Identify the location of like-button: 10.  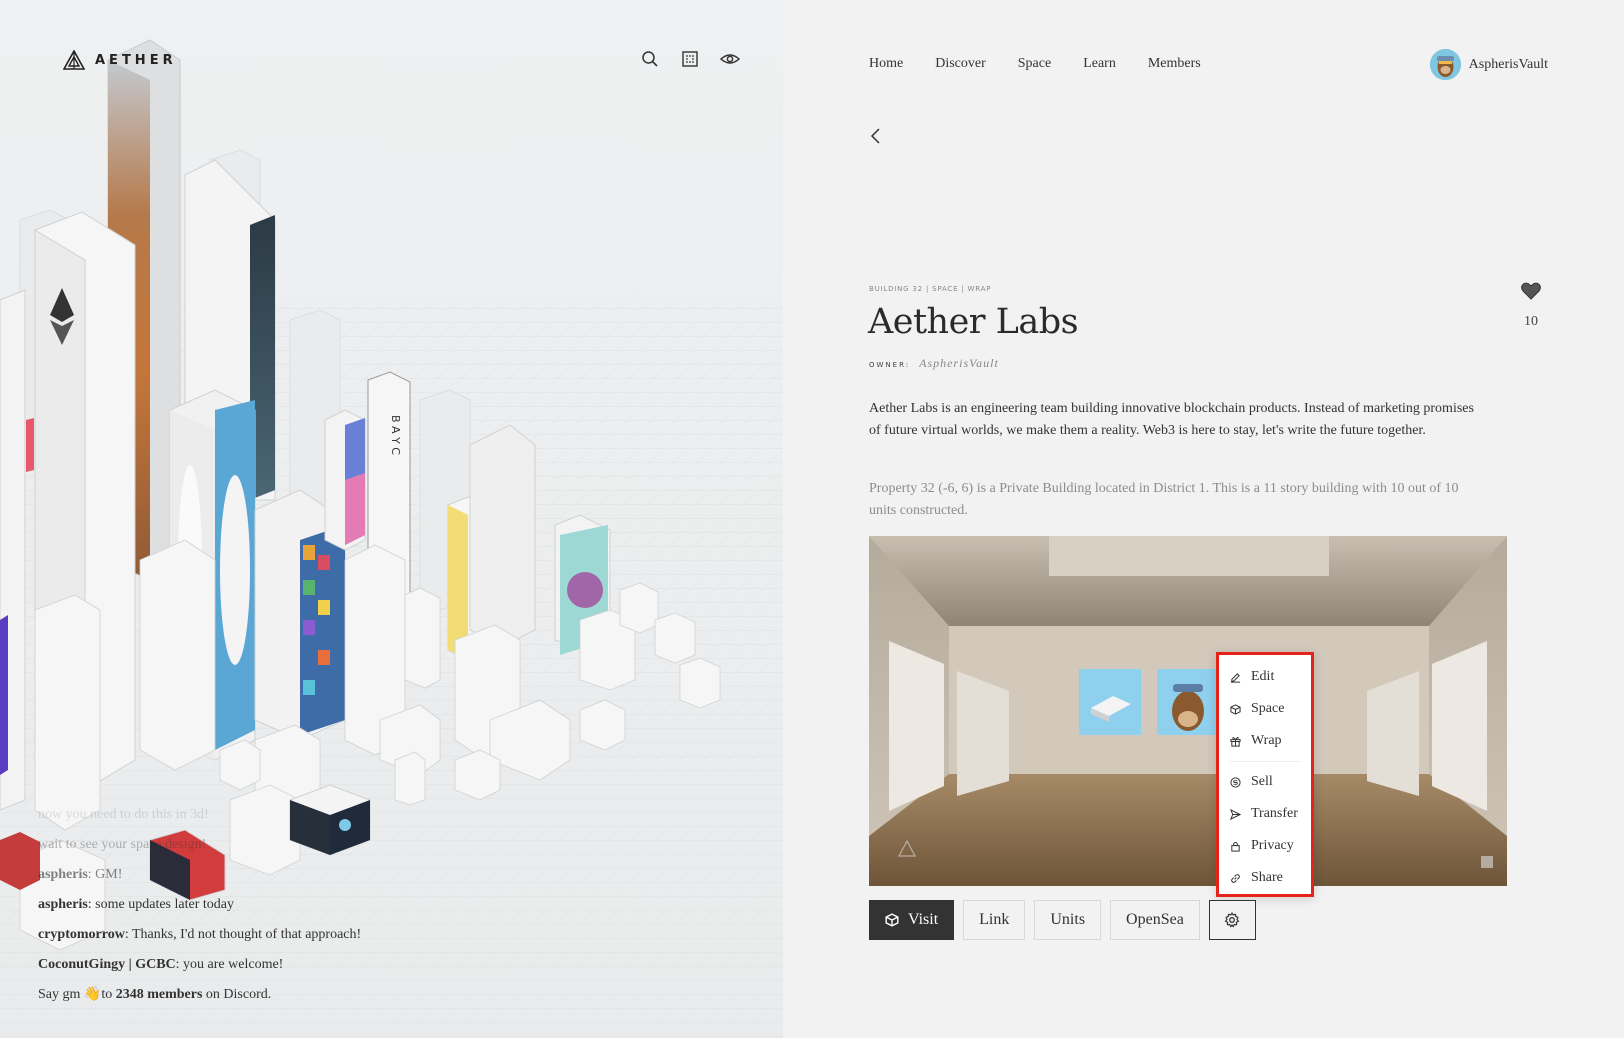
(1531, 306).